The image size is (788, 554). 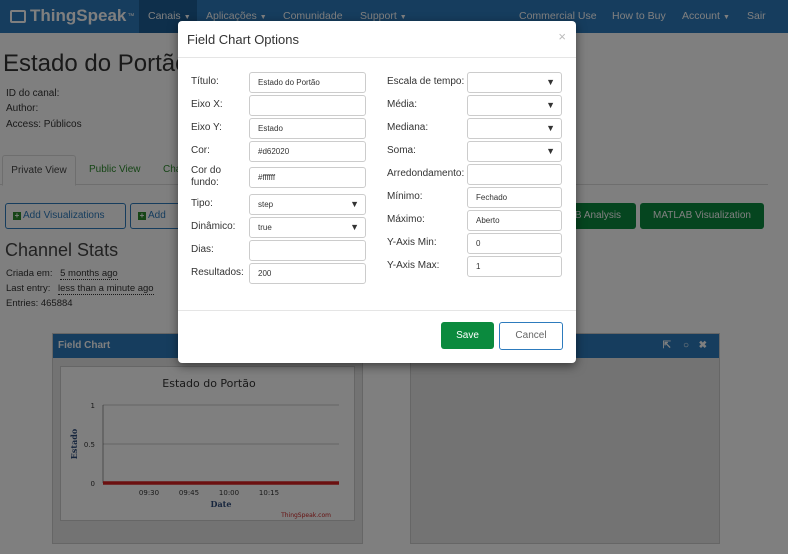 I want to click on cor-do-fundo-input: #ffffff, so click(x=307, y=177).